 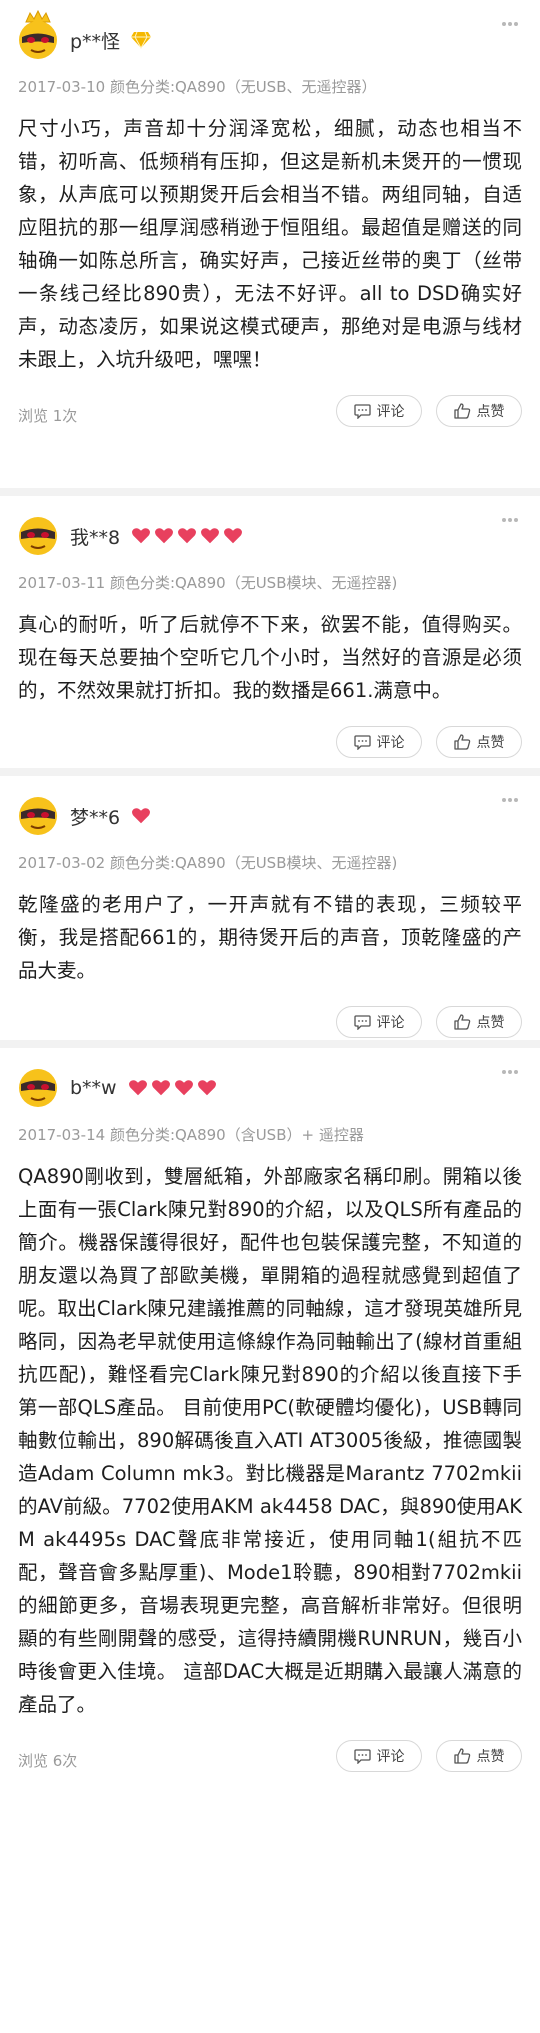 What do you see at coordinates (270, 415) in the screenshot?
I see `review-footer: 浏览 1次 评论 点赞` at bounding box center [270, 415].